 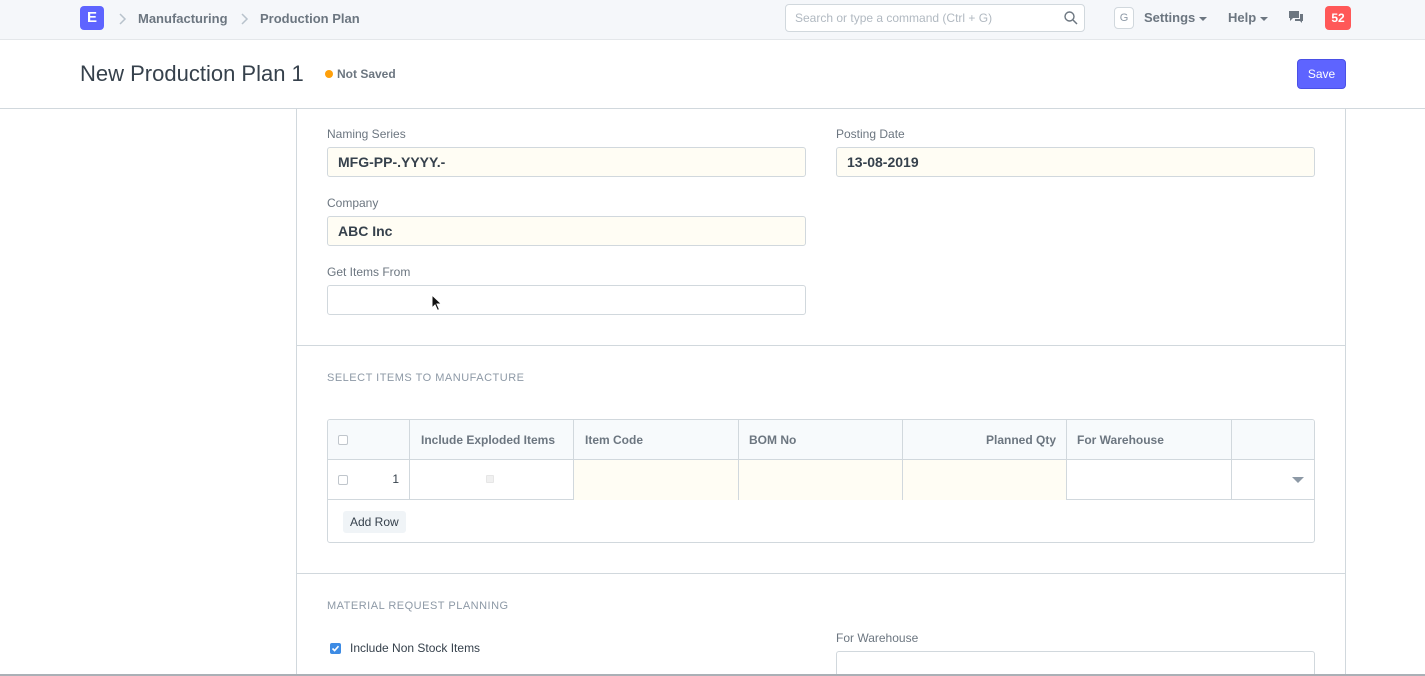 What do you see at coordinates (877, 638) in the screenshot?
I see `for-warehouse-label: For Warehouse` at bounding box center [877, 638].